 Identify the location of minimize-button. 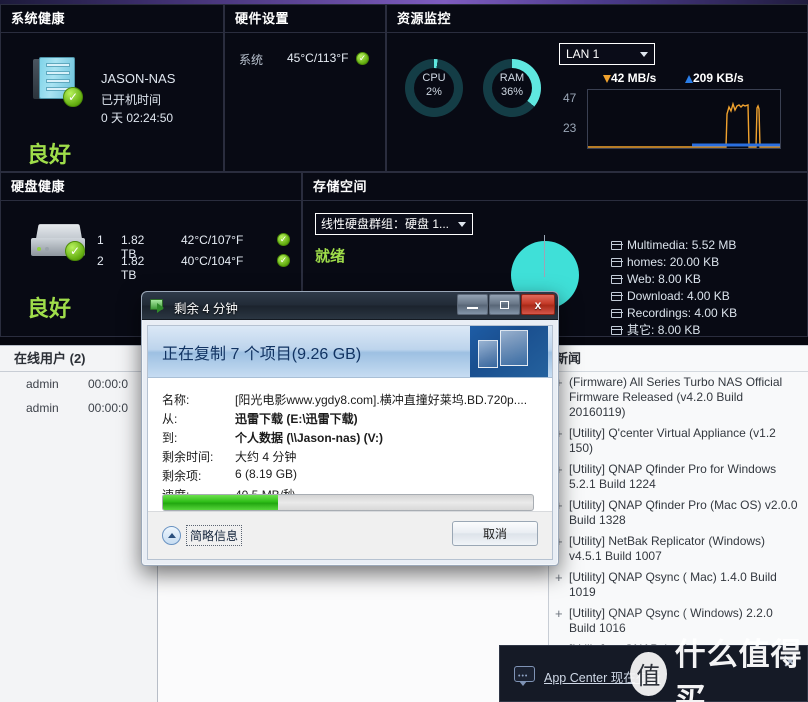
(472, 304).